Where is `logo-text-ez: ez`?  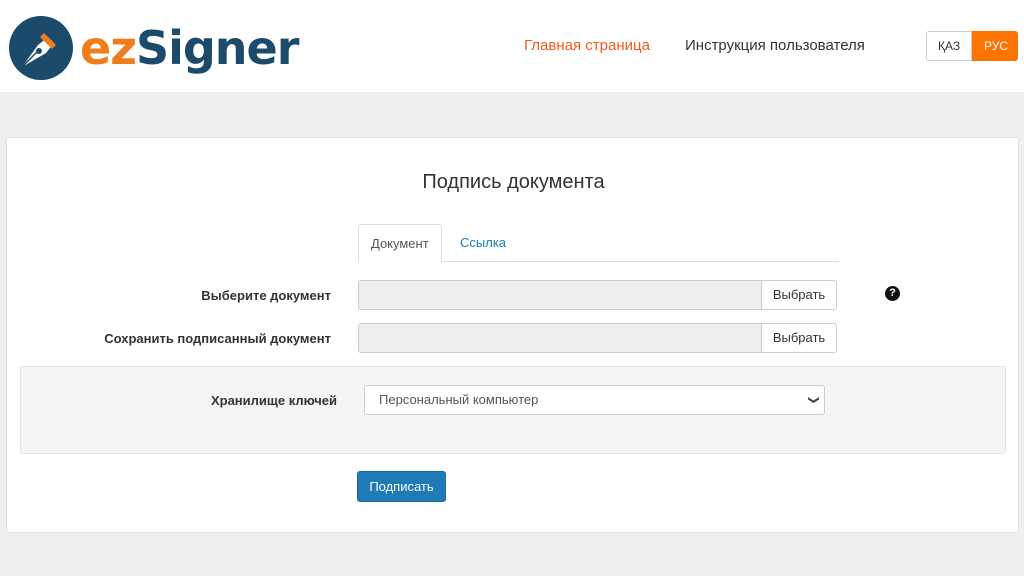
logo-text-ez: ez is located at coordinates (108, 48).